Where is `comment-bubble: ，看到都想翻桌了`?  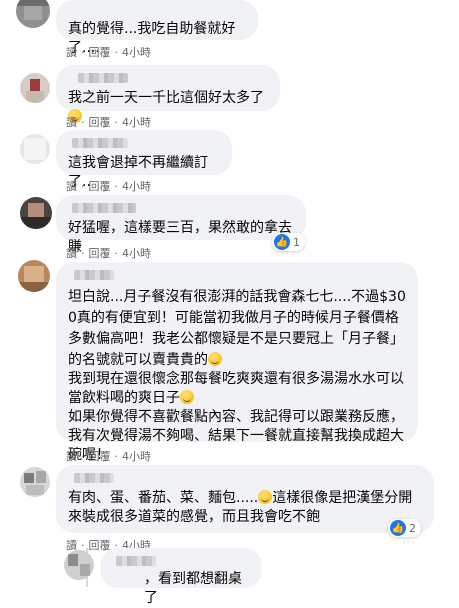 comment-bubble: ，看到都想翻桌了 is located at coordinates (181, 577).